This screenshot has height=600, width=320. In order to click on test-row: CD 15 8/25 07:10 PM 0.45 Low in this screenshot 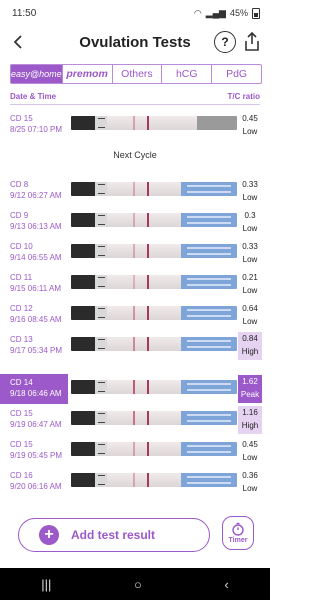, I will do `click(135, 125)`.